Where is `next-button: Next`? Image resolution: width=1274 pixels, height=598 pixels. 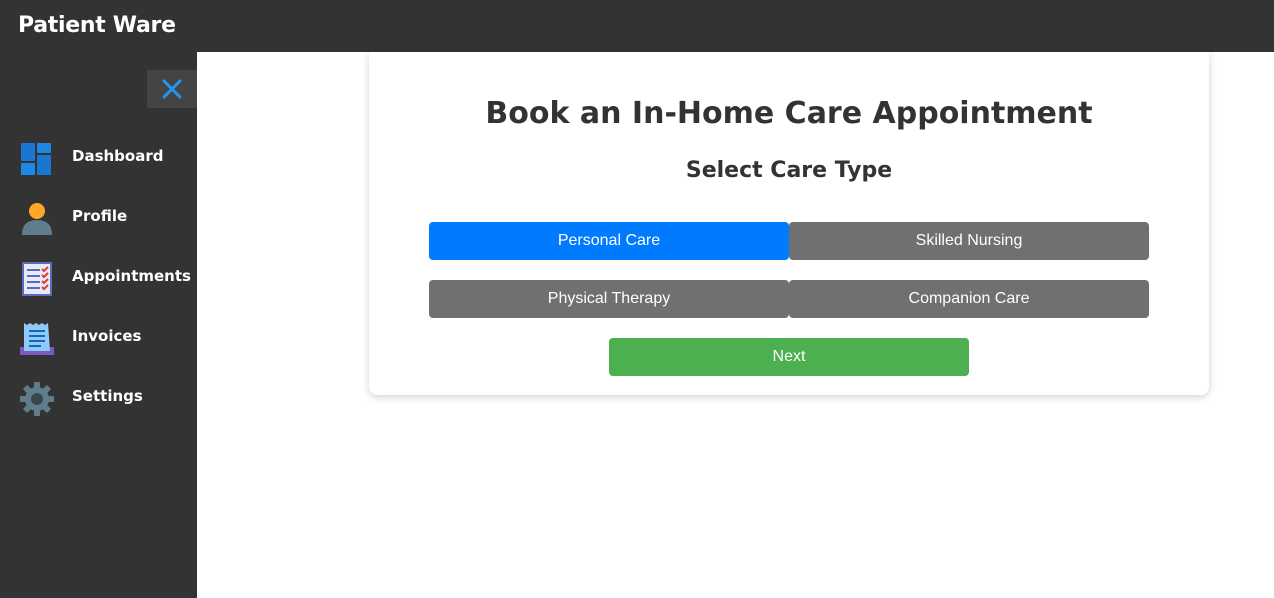
next-button: Next is located at coordinates (789, 357).